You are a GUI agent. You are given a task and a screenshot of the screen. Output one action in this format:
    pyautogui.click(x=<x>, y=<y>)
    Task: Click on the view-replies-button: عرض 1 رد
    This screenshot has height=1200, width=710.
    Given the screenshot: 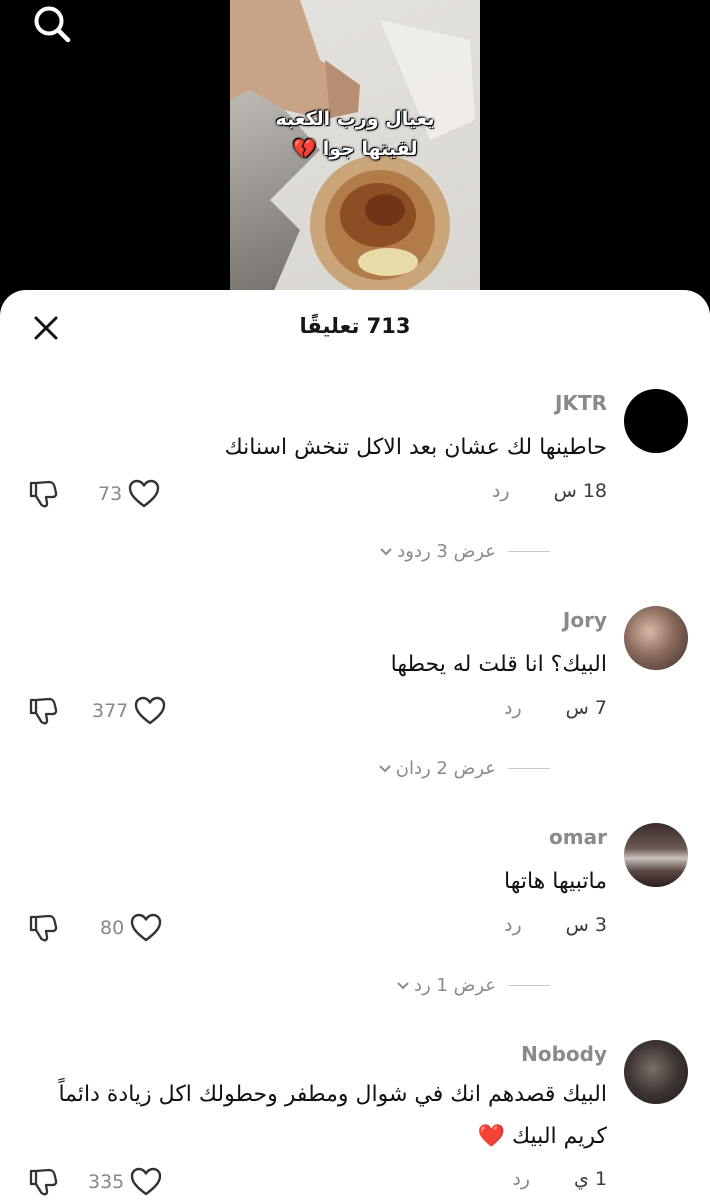 What is the action you would take?
    pyautogui.click(x=473, y=985)
    